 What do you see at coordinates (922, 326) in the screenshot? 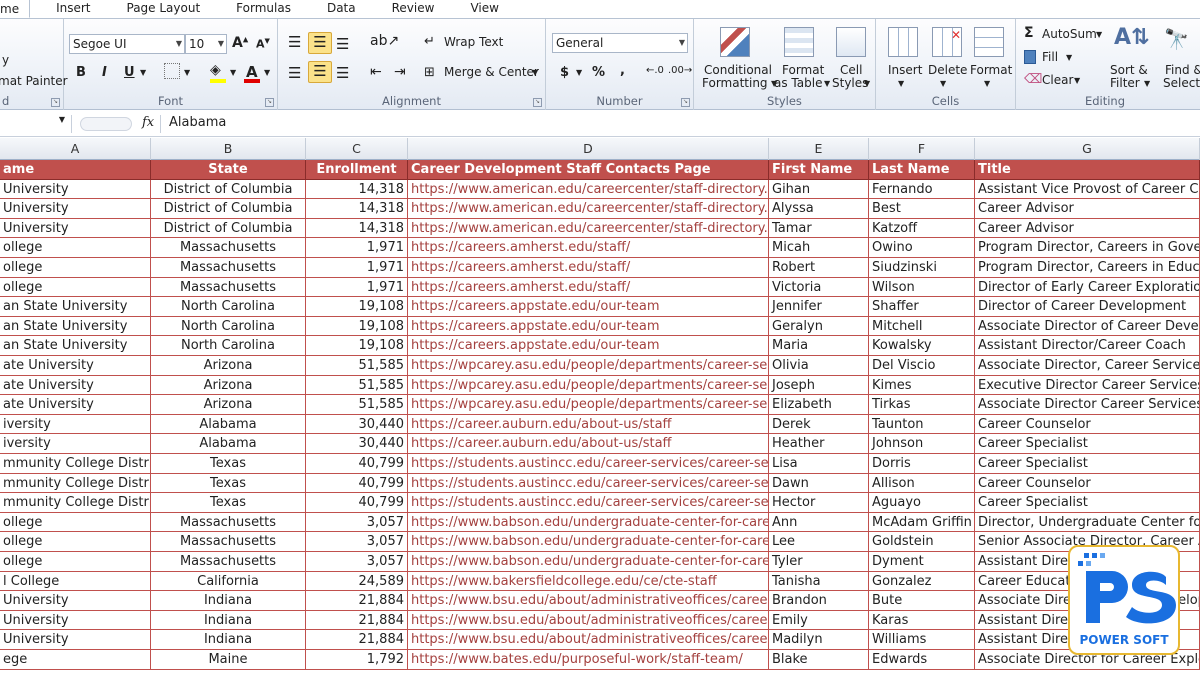
I see `table-cell: Mitchell` at bounding box center [922, 326].